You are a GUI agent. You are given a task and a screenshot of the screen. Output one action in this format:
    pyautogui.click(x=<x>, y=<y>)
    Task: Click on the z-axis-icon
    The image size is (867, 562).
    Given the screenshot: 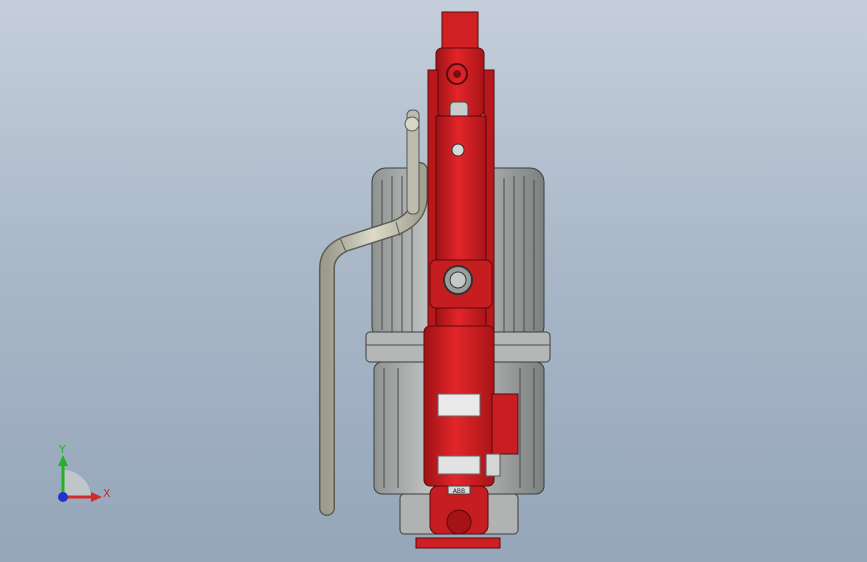 What is the action you would take?
    pyautogui.click(x=63, y=497)
    